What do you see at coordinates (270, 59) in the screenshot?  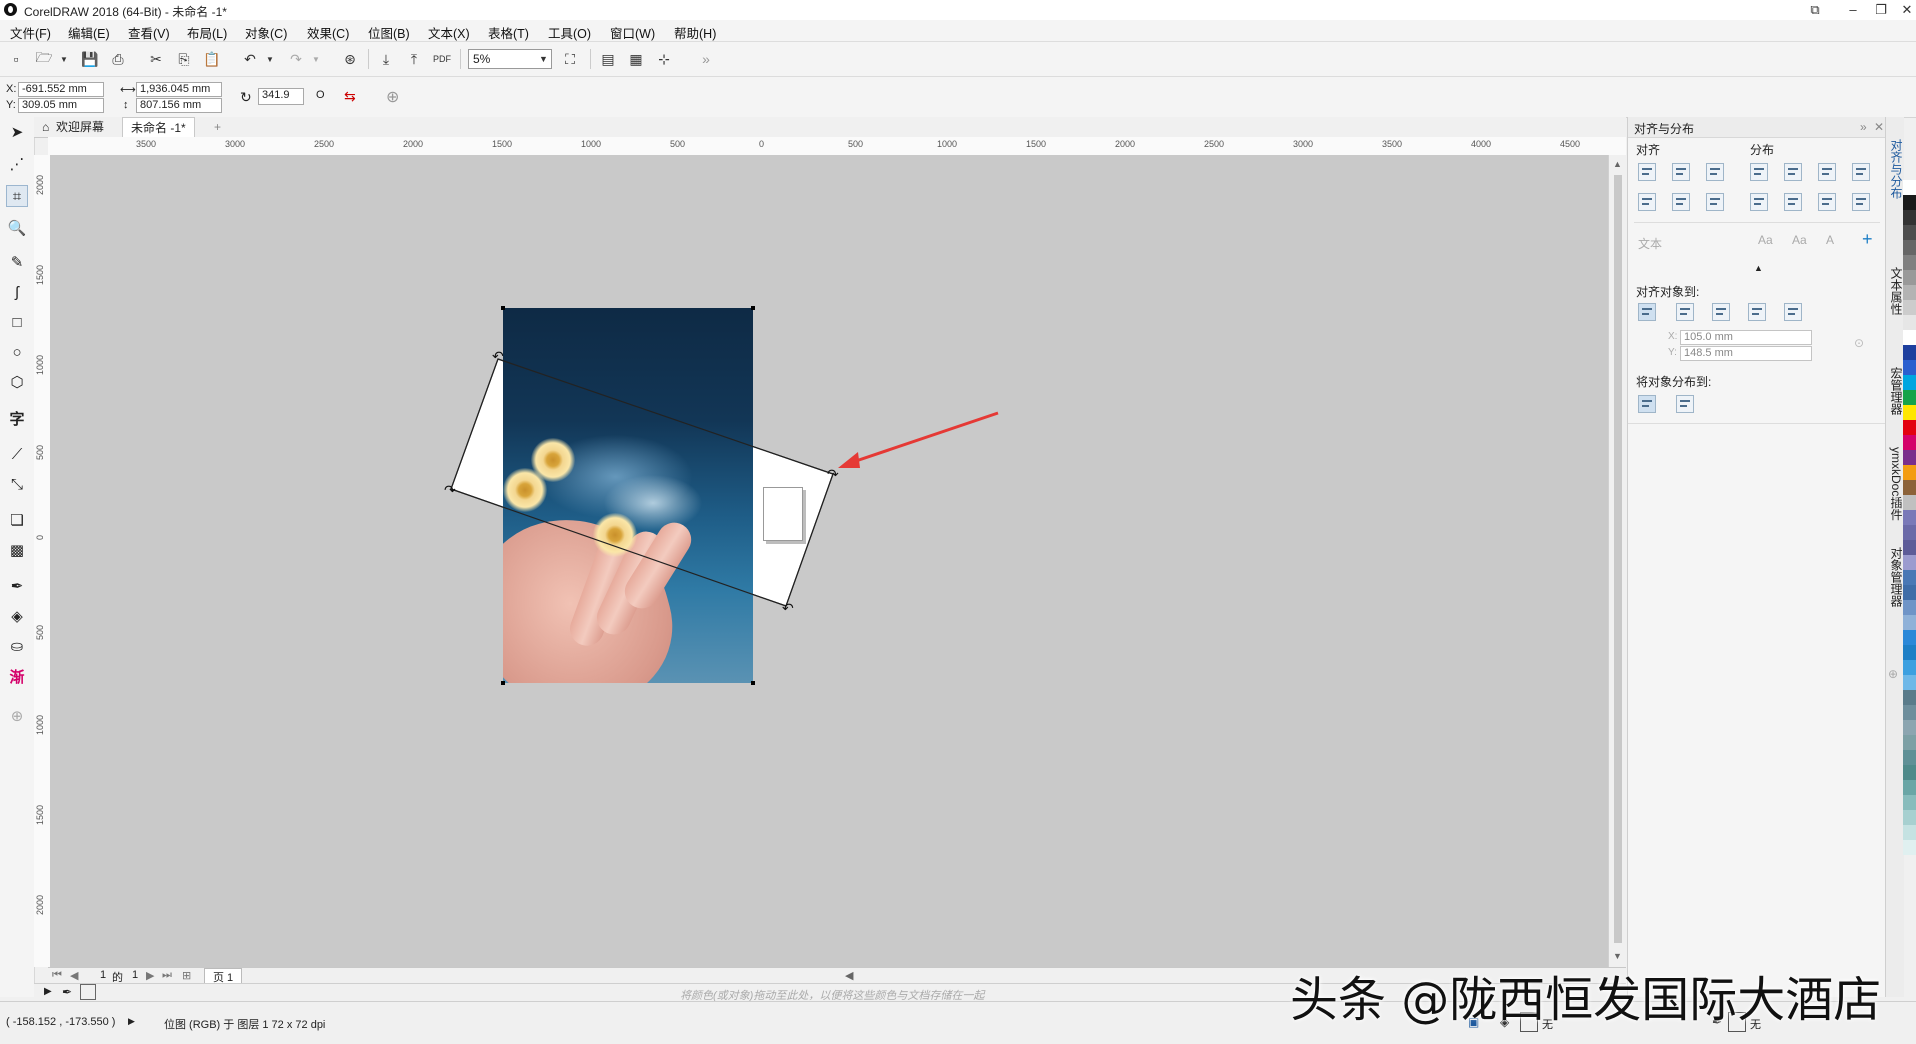 I see `undo-dropdown-icon: ▼` at bounding box center [270, 59].